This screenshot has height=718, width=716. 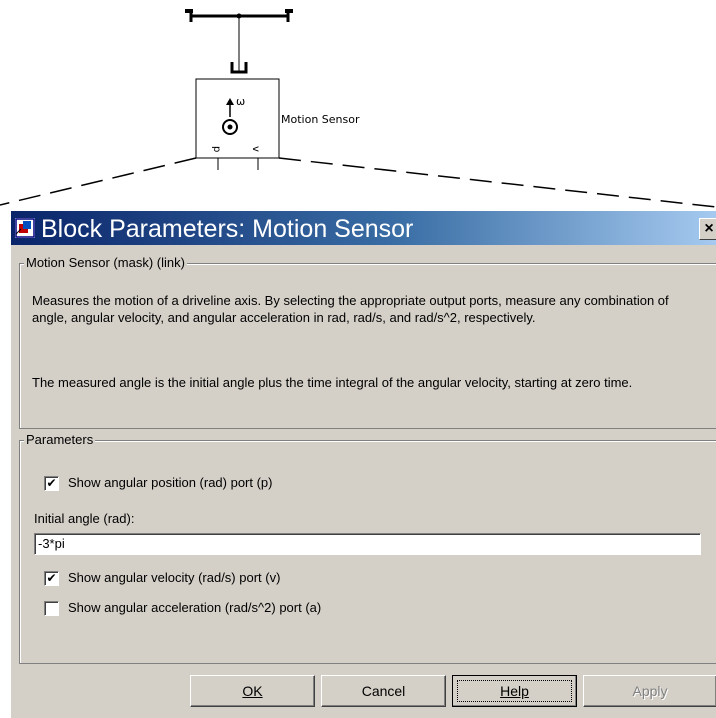 I want to click on ok-button: OK, so click(x=252, y=691).